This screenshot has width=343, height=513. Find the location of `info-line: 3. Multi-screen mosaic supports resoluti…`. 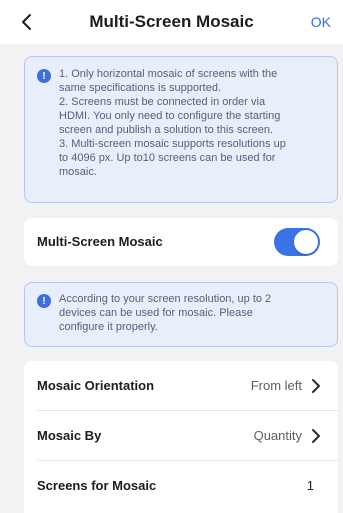

info-line: 3. Multi-screen mosaic supports resoluti… is located at coordinates (172, 144).